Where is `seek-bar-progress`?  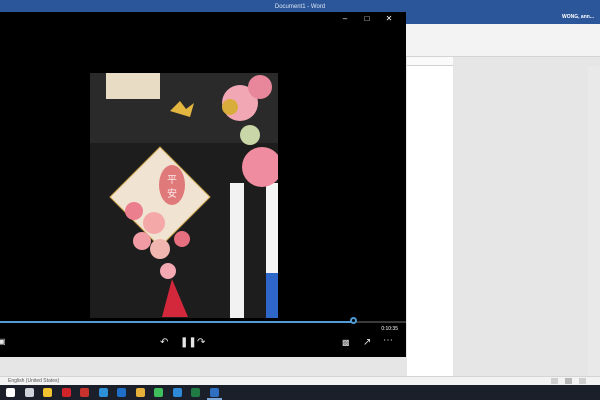 seek-bar-progress is located at coordinates (177, 322).